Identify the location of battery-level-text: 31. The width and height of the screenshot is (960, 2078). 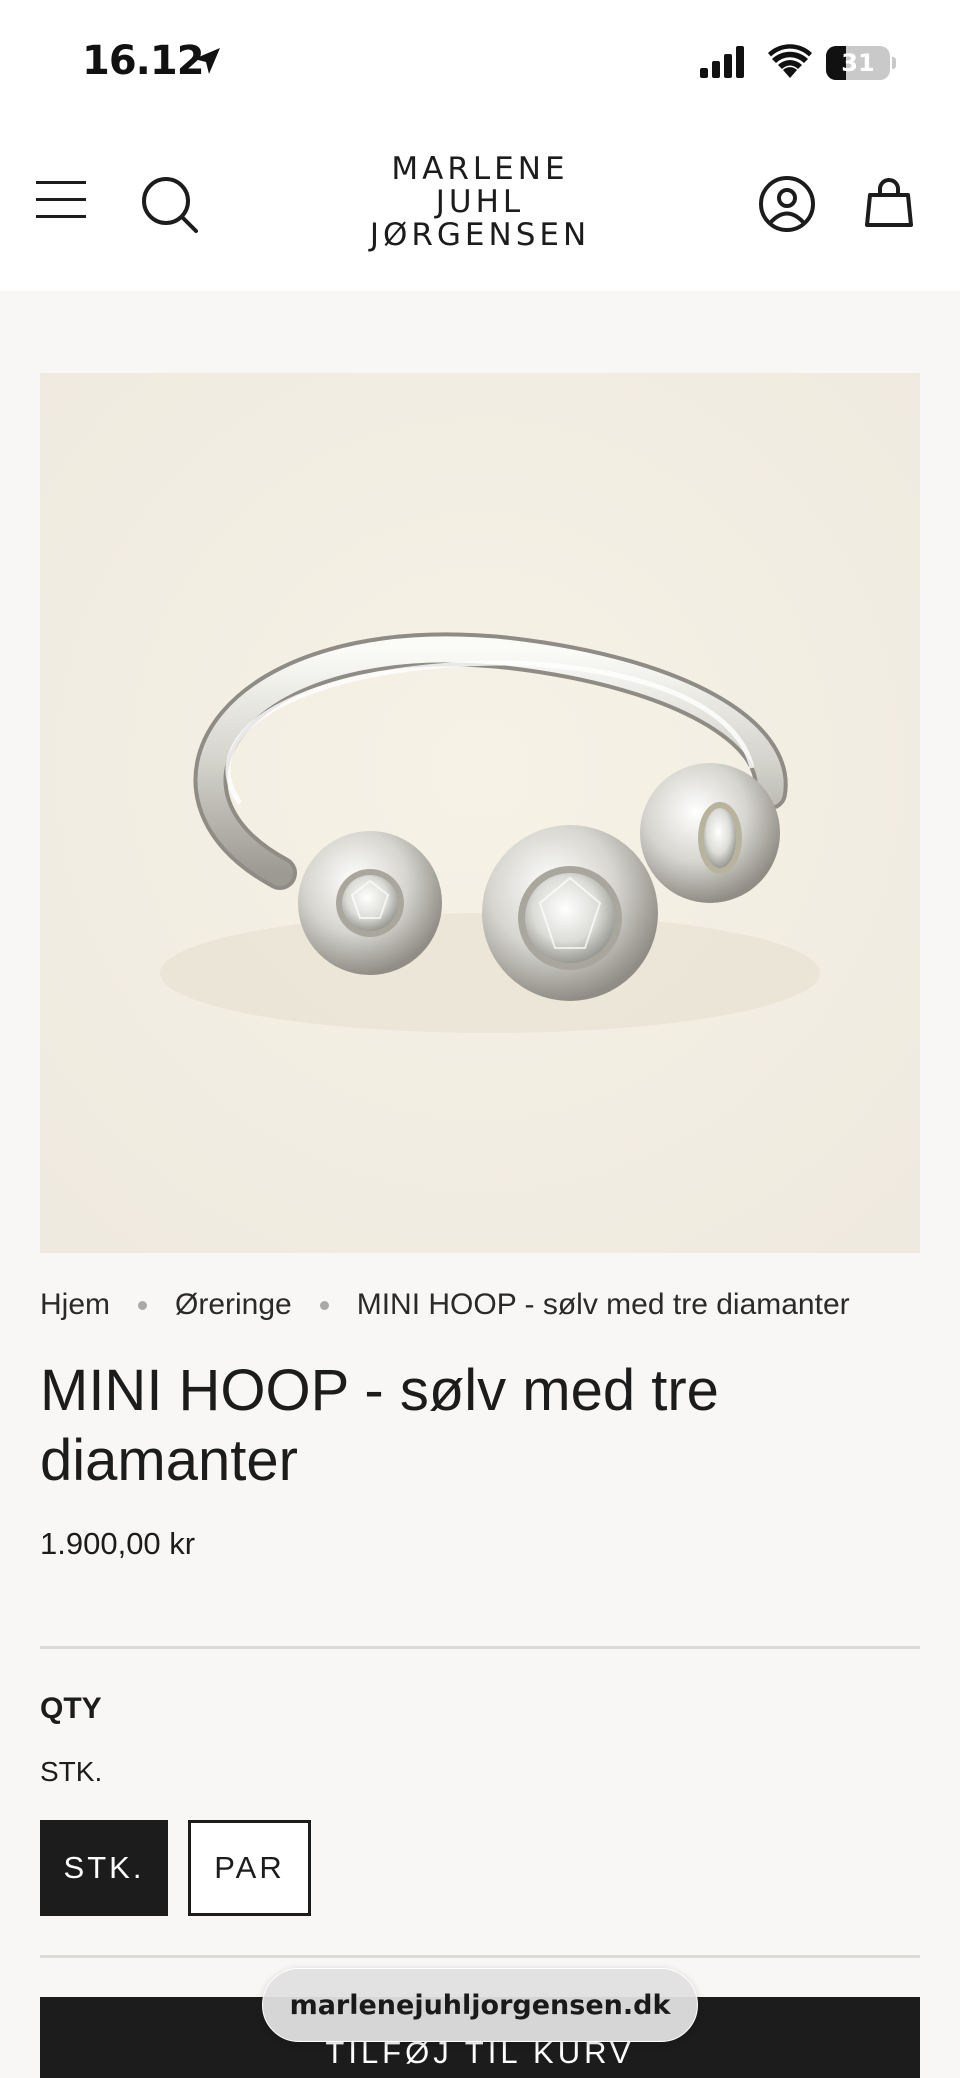
(858, 63).